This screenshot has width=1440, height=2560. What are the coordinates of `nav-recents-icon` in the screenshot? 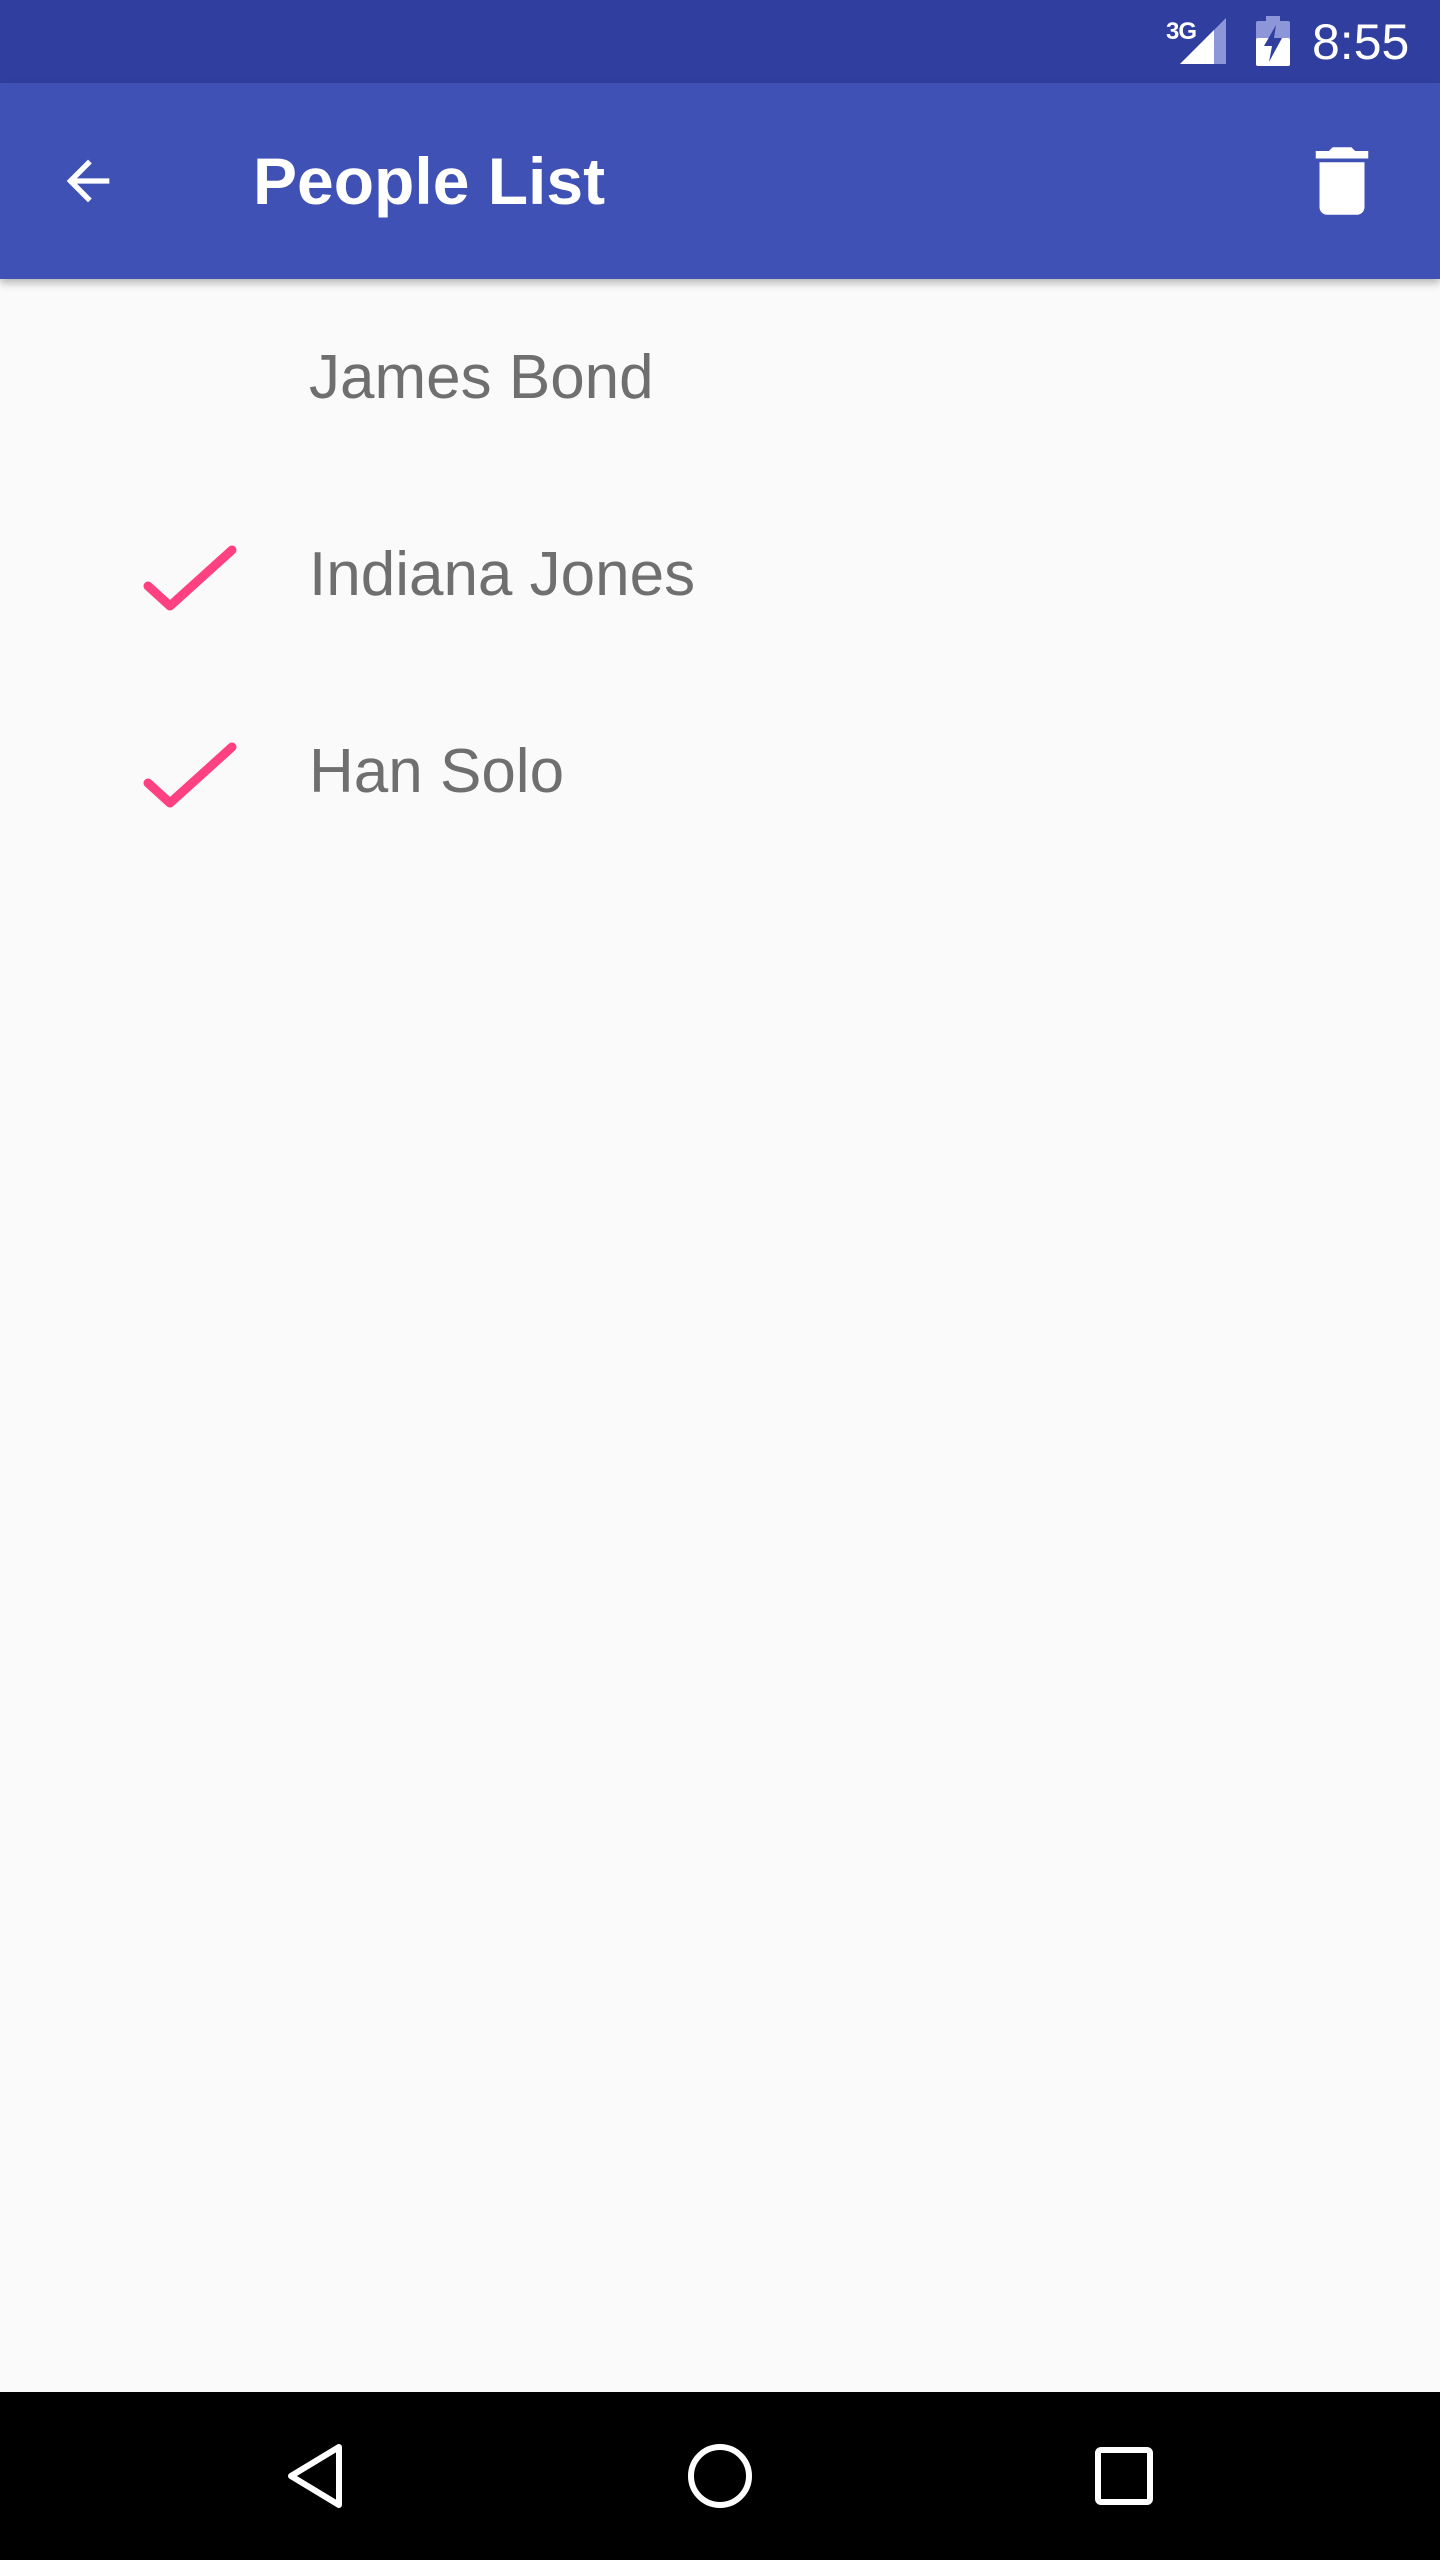 It's located at (1124, 2476).